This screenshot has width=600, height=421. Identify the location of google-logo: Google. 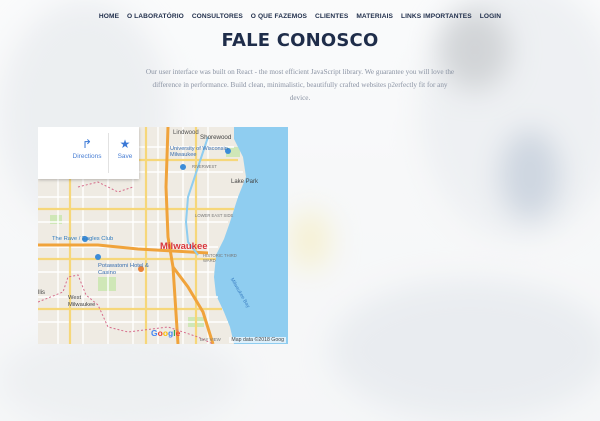
(165, 333).